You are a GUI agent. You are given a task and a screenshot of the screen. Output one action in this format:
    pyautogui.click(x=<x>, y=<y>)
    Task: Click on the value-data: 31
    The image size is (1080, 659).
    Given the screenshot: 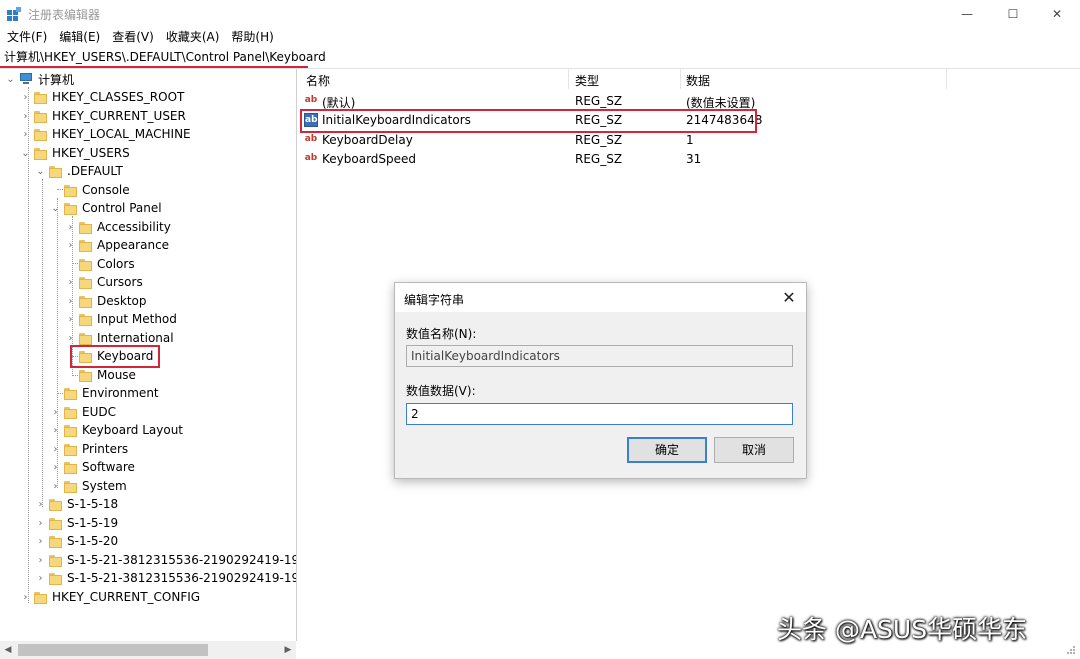 What is the action you would take?
    pyautogui.click(x=694, y=159)
    